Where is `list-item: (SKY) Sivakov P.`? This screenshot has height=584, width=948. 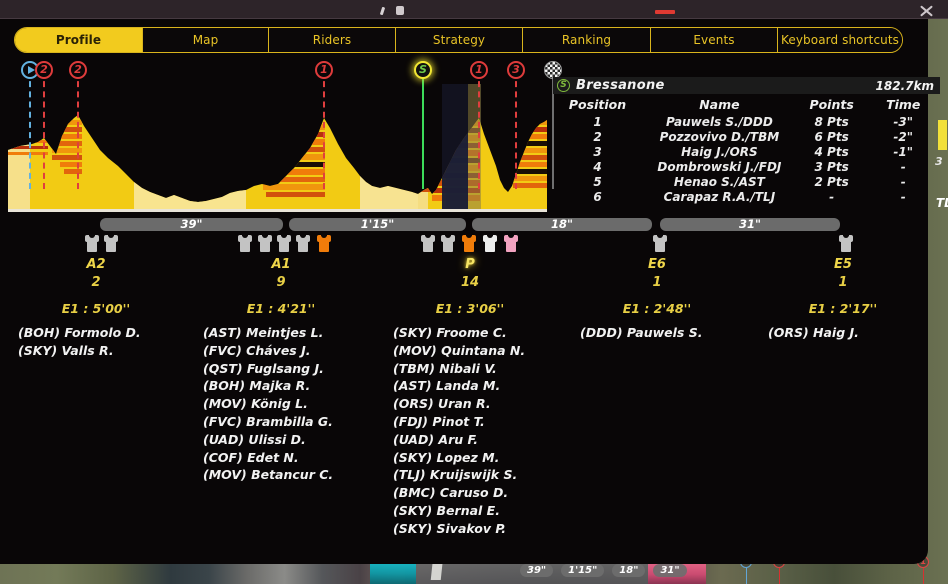
list-item: (SKY) Sivakov P. is located at coordinates (459, 529).